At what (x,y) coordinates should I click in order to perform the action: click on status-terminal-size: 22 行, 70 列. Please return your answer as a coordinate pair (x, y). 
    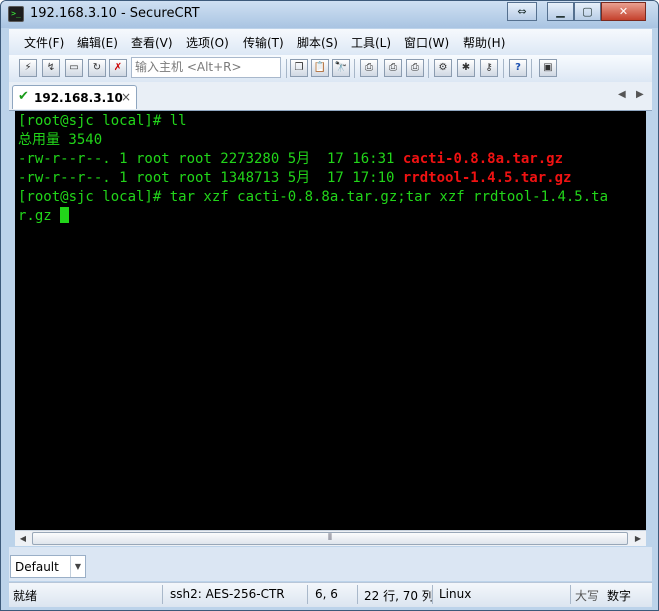
    Looking at the image, I should click on (399, 596).